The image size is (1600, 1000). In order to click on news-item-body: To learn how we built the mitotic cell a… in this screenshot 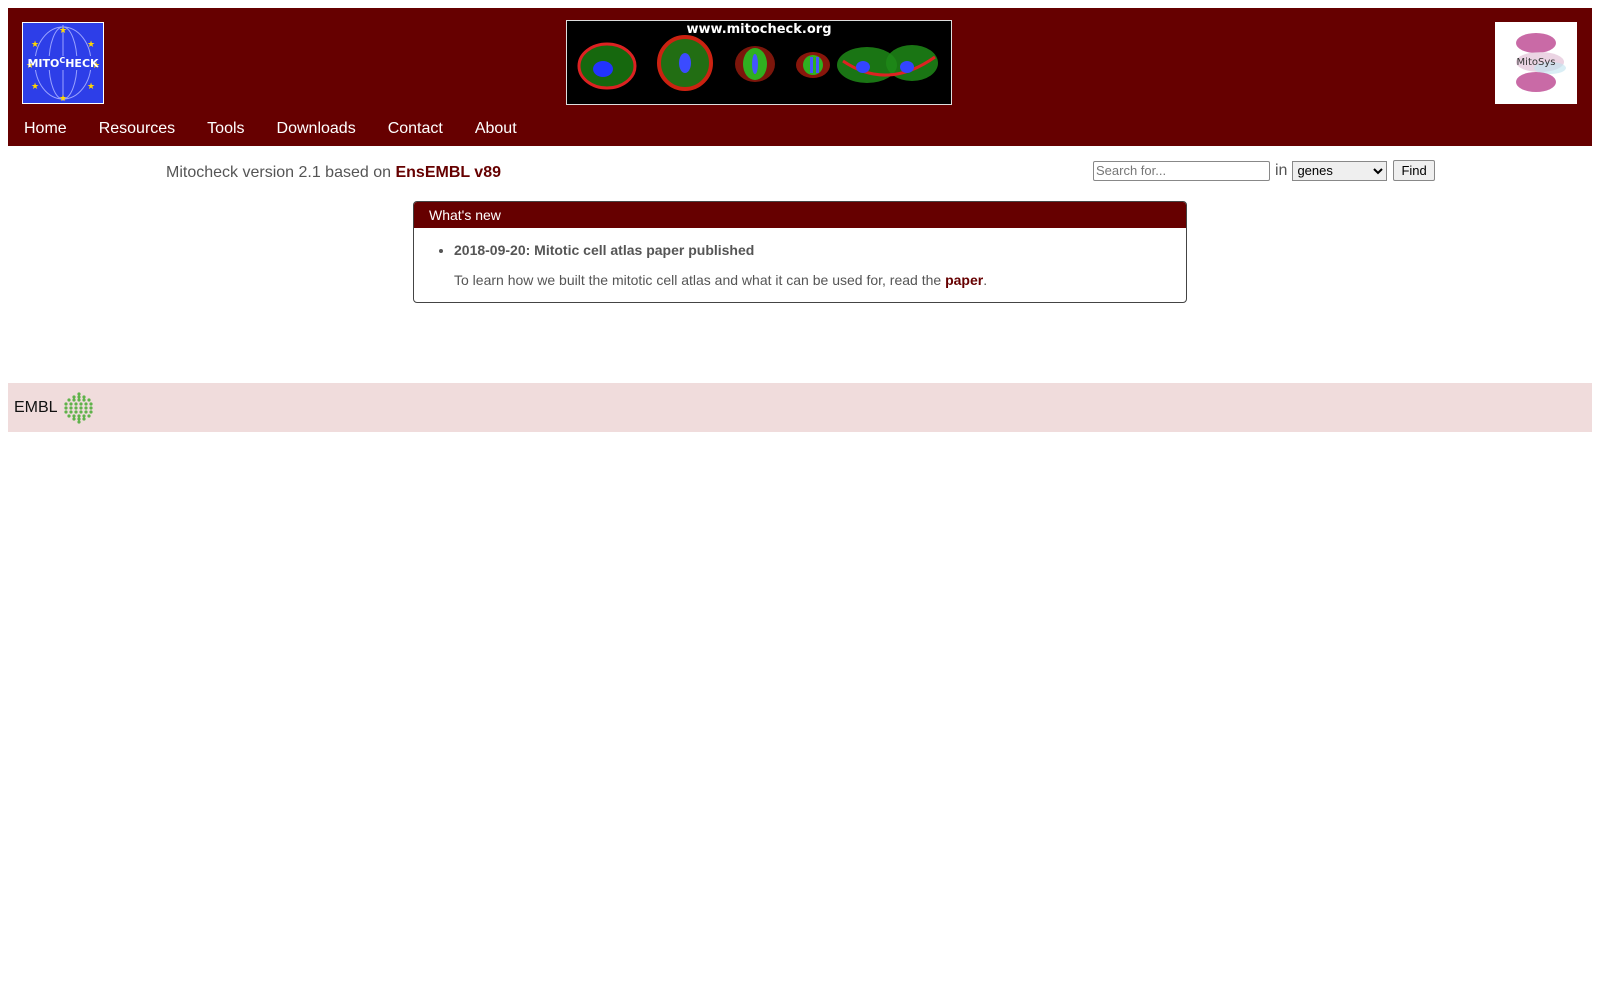, I will do `click(820, 280)`.